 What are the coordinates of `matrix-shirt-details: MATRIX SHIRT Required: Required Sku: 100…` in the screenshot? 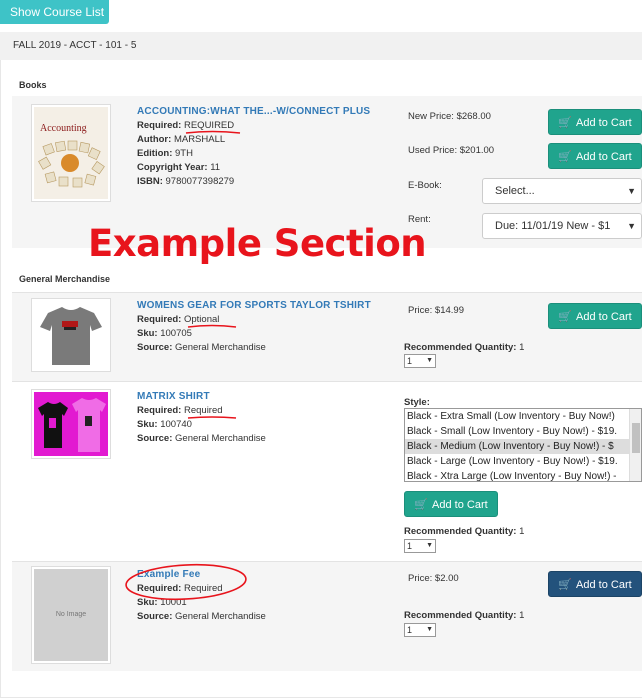 It's located at (267, 418).